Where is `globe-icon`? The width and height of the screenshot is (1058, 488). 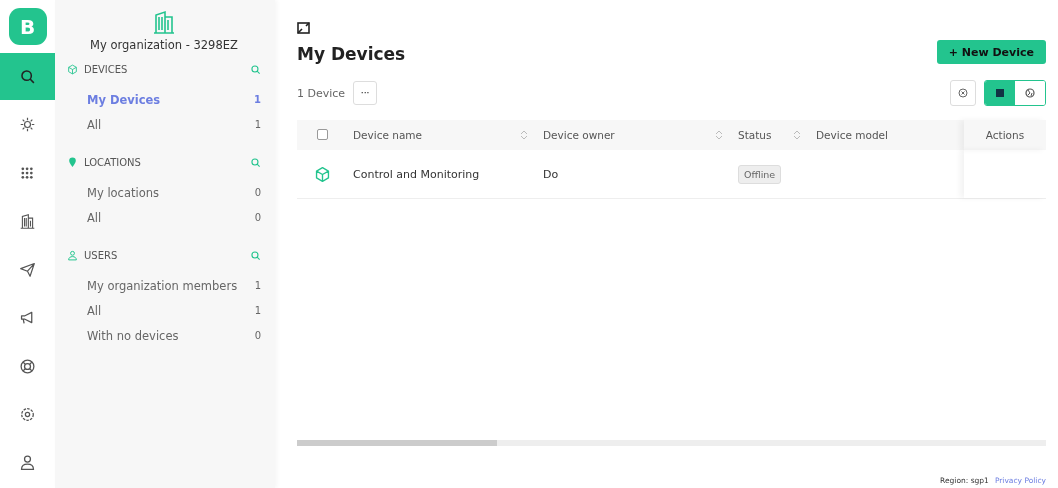 globe-icon is located at coordinates (1030, 93).